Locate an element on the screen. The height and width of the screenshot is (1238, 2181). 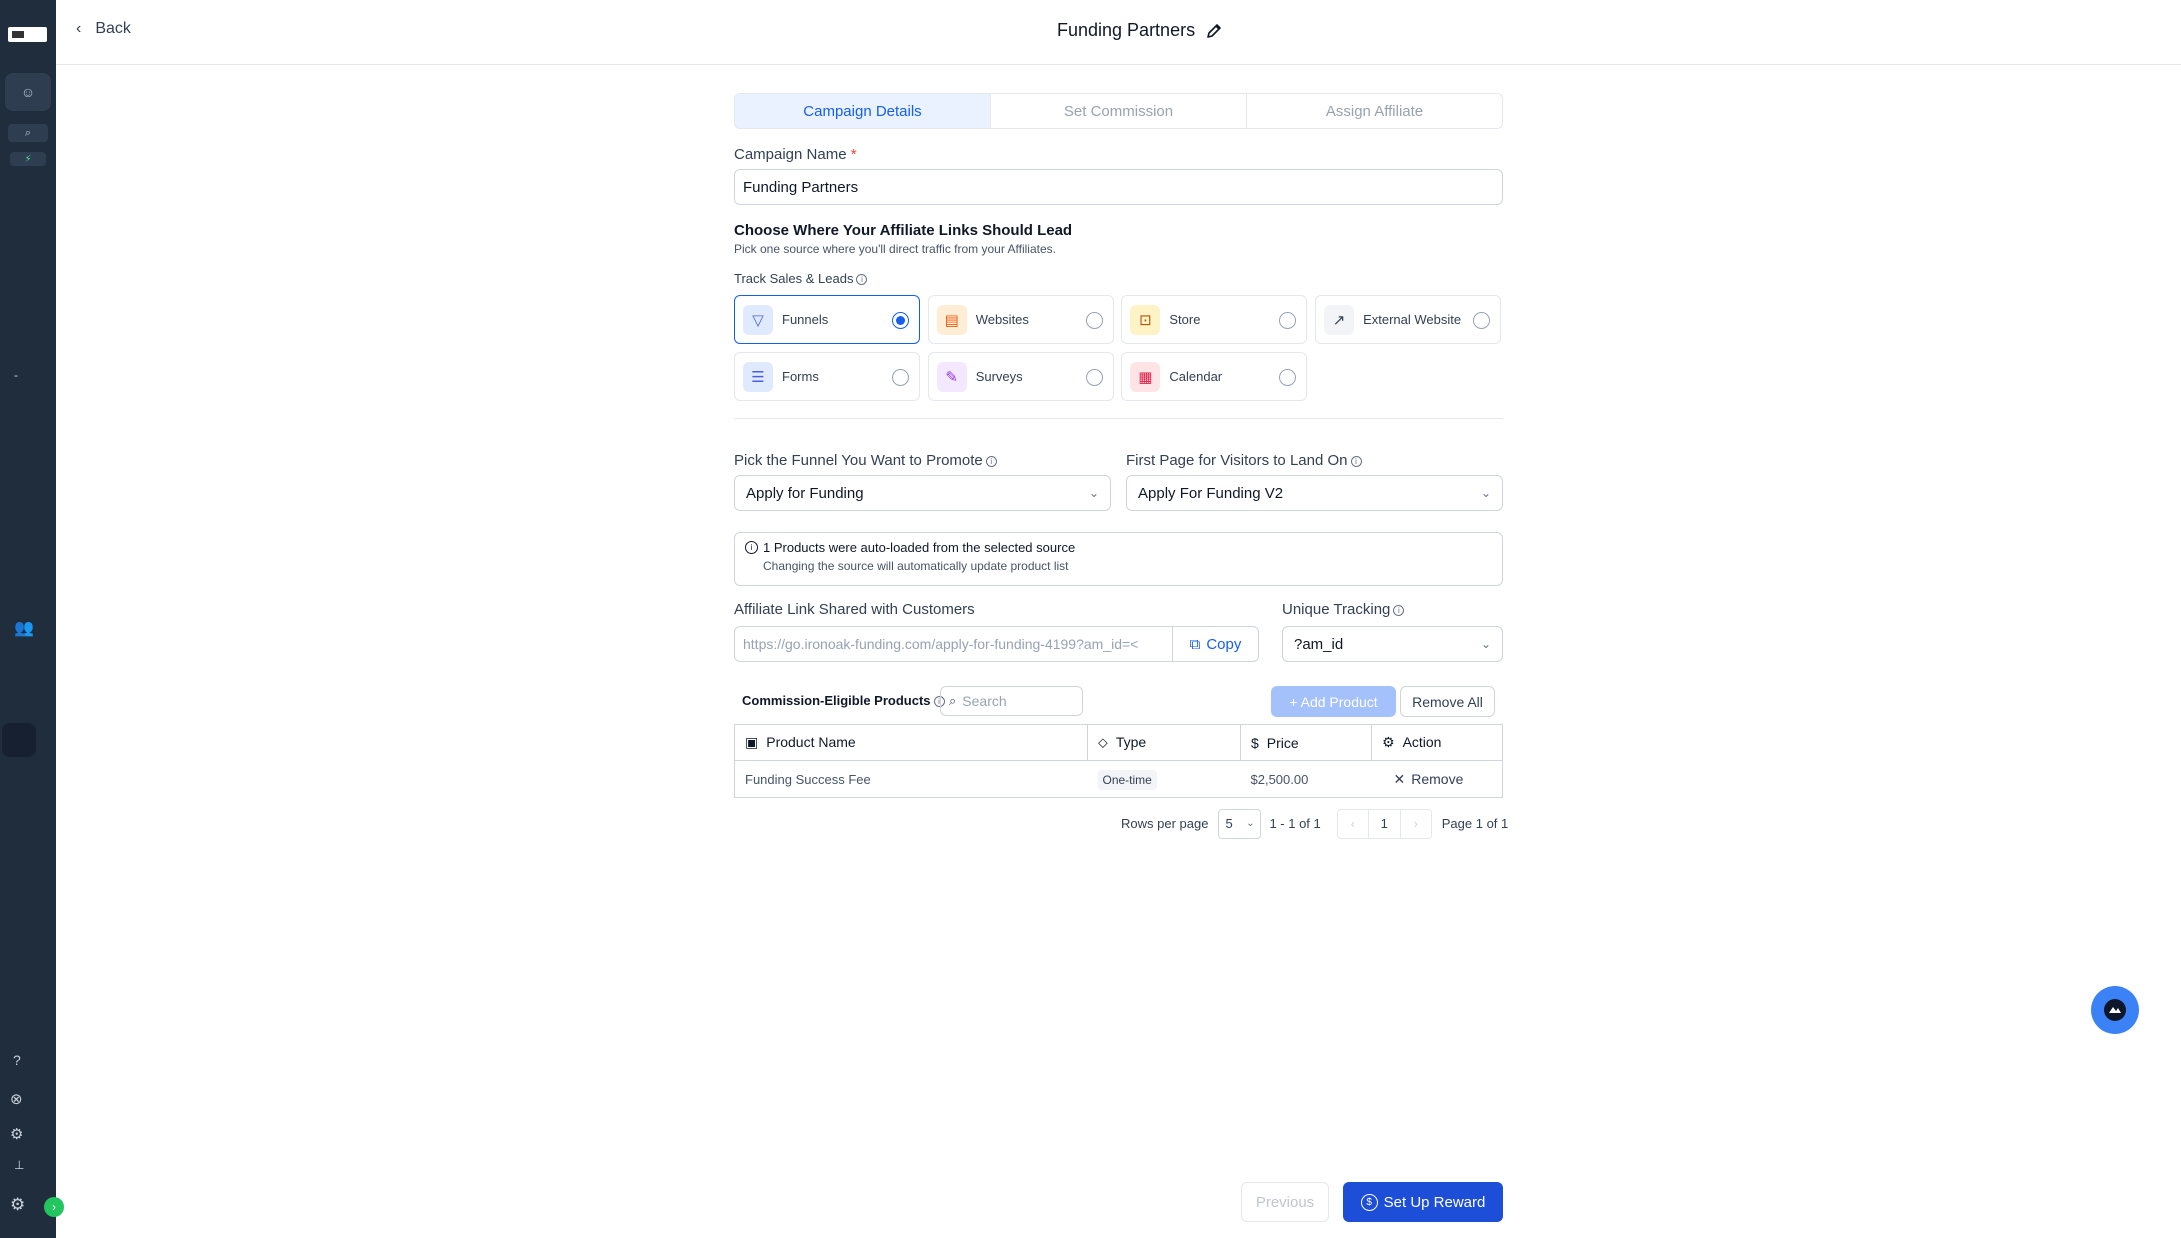
left-sidebar: ☺ ⌕ ⚡ - 👥 ? ⊗ ⚙ ⊥ ⚙ › is located at coordinates (32, 619).